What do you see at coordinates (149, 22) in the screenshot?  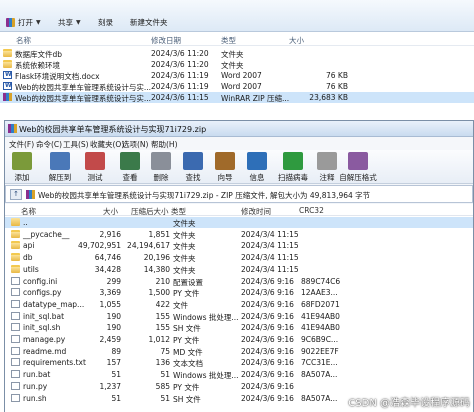 I see `new-folder-button: 新建文件夹` at bounding box center [149, 22].